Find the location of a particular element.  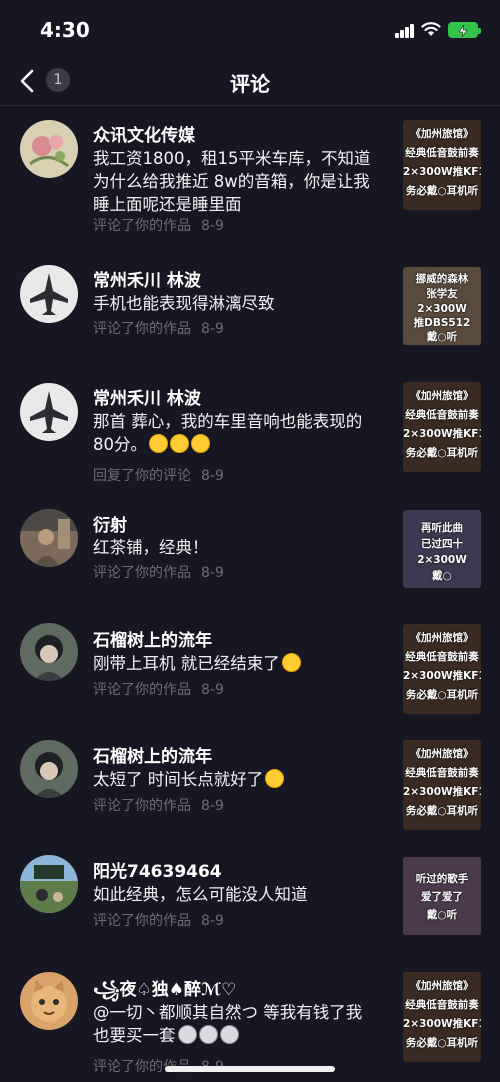

thumbnail-caption: 张学友 is located at coordinates (442, 294).